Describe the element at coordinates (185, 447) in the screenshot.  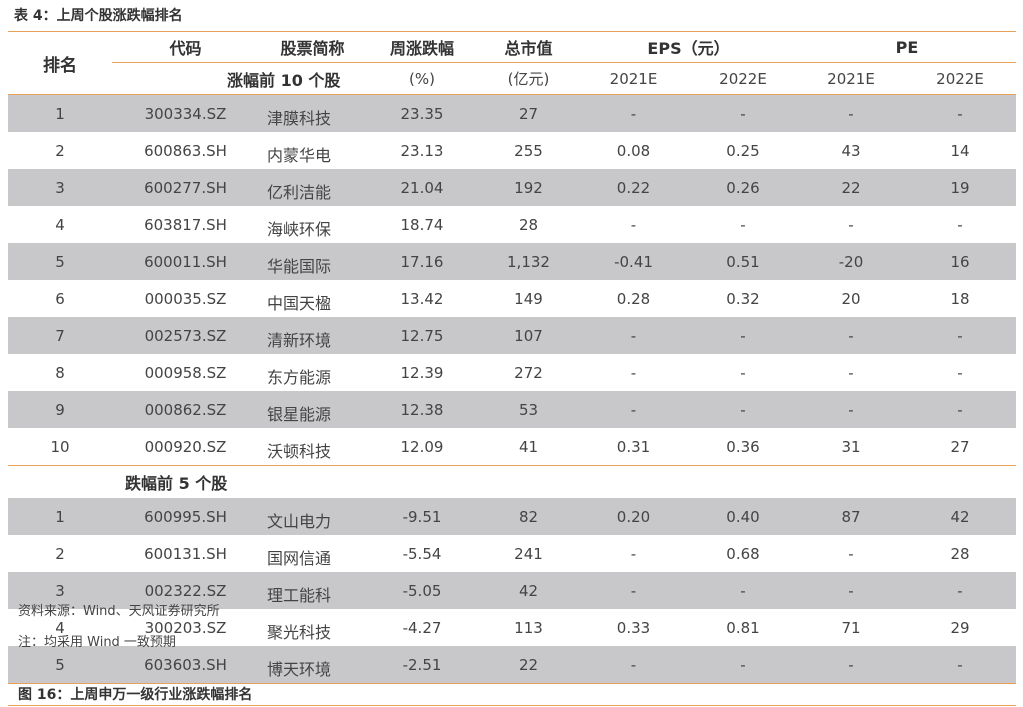
I see `code-cell: 000920.SZ` at that location.